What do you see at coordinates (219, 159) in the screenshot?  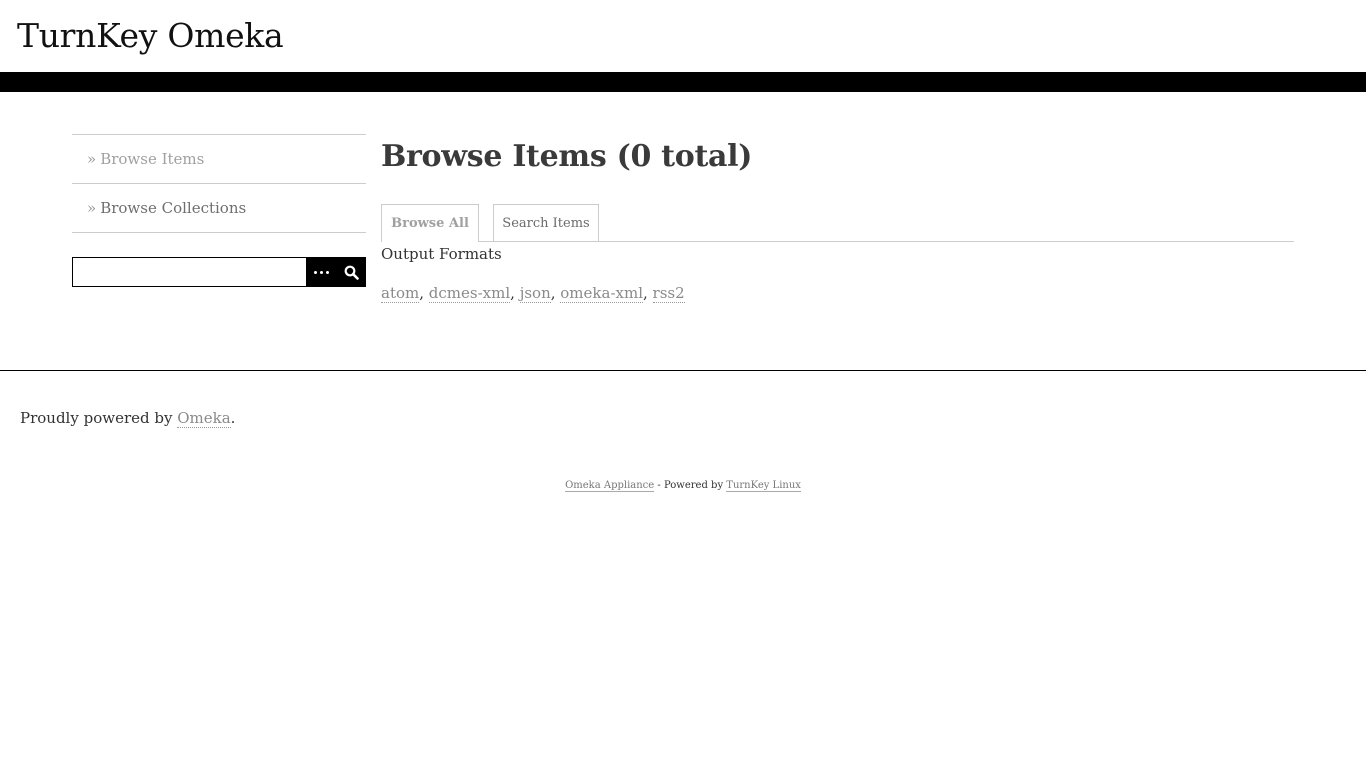 I see `sidebar-item-browse-items: » Browse Items` at bounding box center [219, 159].